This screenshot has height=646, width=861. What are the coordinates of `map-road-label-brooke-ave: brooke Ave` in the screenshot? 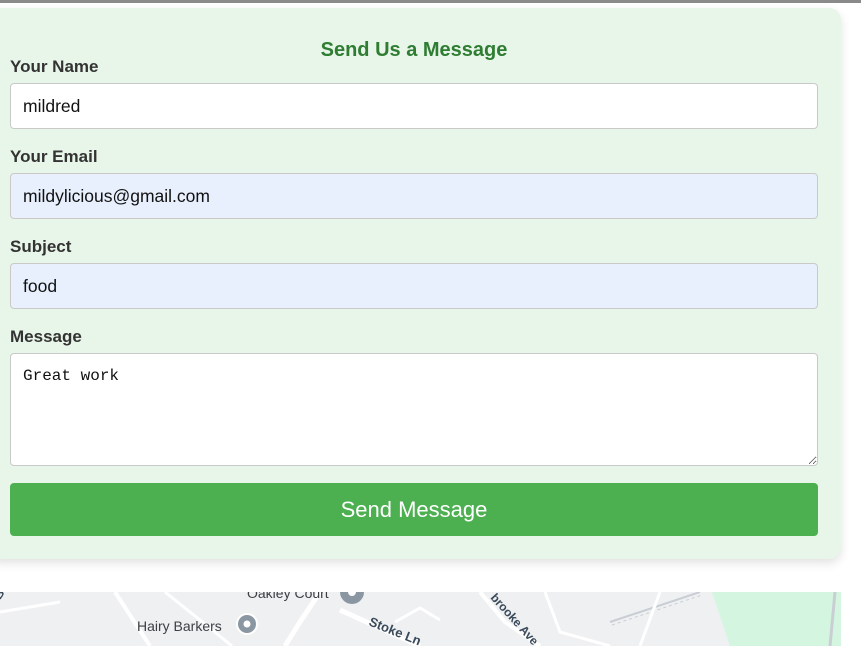 It's located at (515, 619).